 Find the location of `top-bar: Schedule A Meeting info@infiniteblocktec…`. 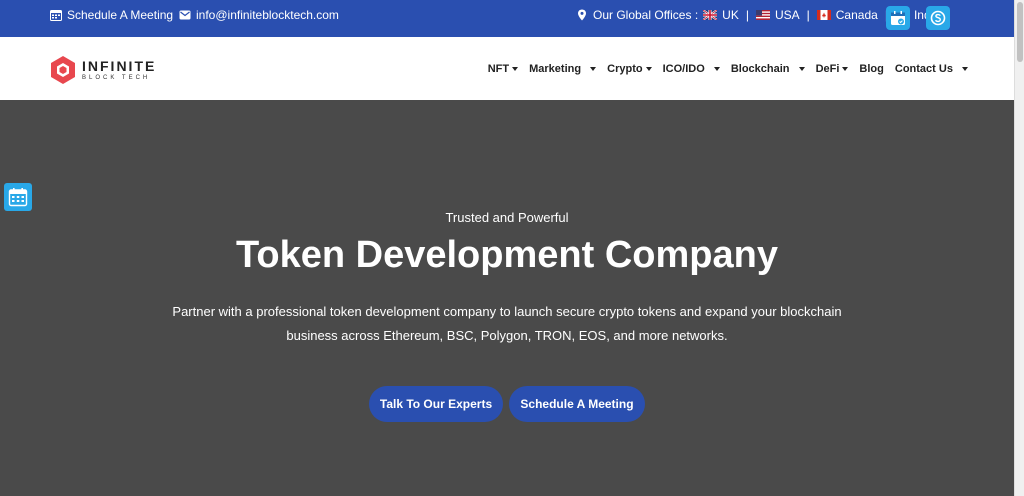

top-bar: Schedule A Meeting info@infiniteblocktec… is located at coordinates (507, 18).